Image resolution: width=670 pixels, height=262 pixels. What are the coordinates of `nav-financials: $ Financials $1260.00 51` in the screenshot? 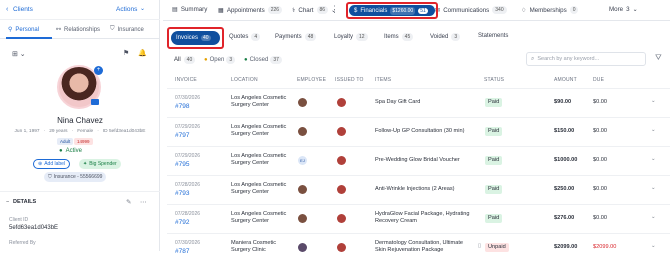 It's located at (392, 10).